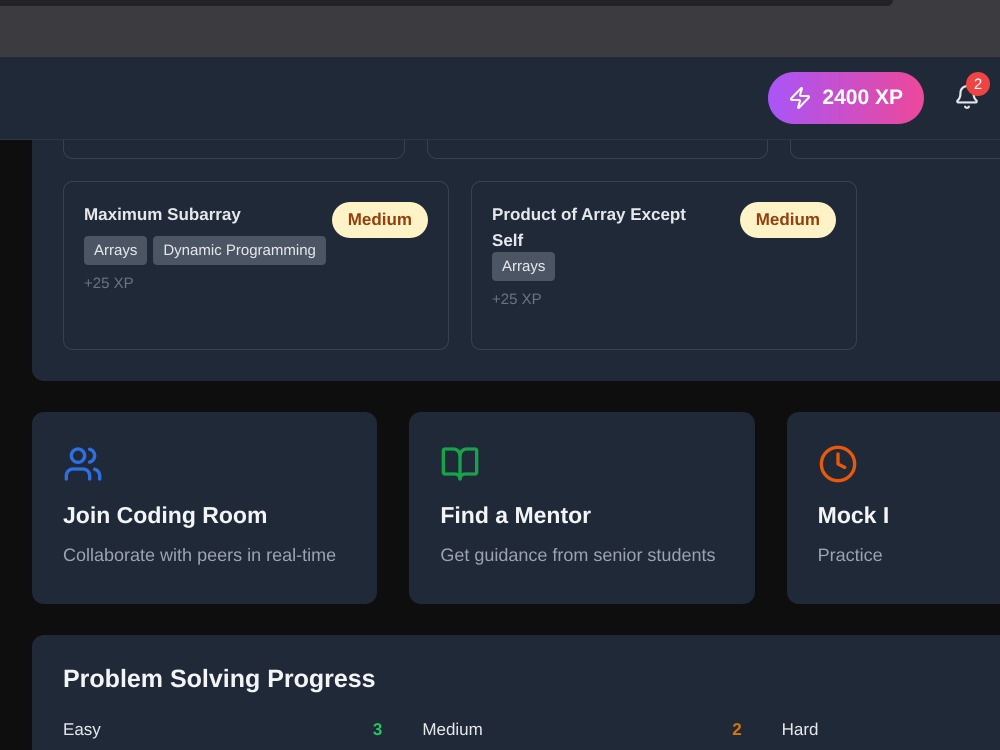 This screenshot has height=750, width=1000. What do you see at coordinates (82, 730) in the screenshot?
I see `difficulty-name: Easy` at bounding box center [82, 730].